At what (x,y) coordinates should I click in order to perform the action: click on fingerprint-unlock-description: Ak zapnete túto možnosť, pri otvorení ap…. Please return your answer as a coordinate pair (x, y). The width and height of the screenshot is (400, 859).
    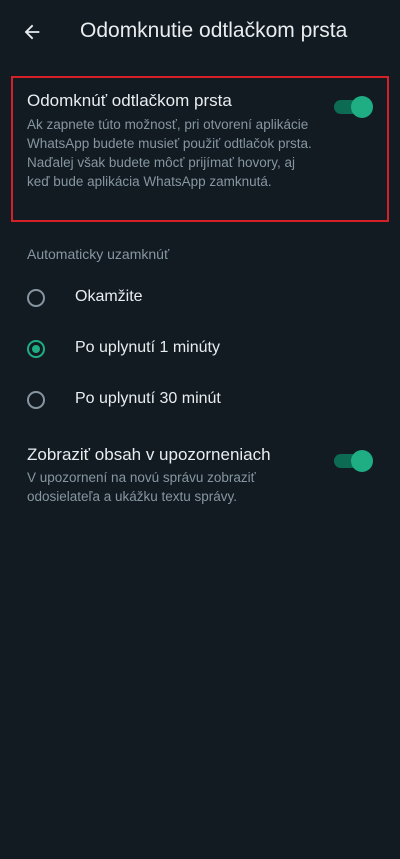
    Looking at the image, I should click on (169, 153).